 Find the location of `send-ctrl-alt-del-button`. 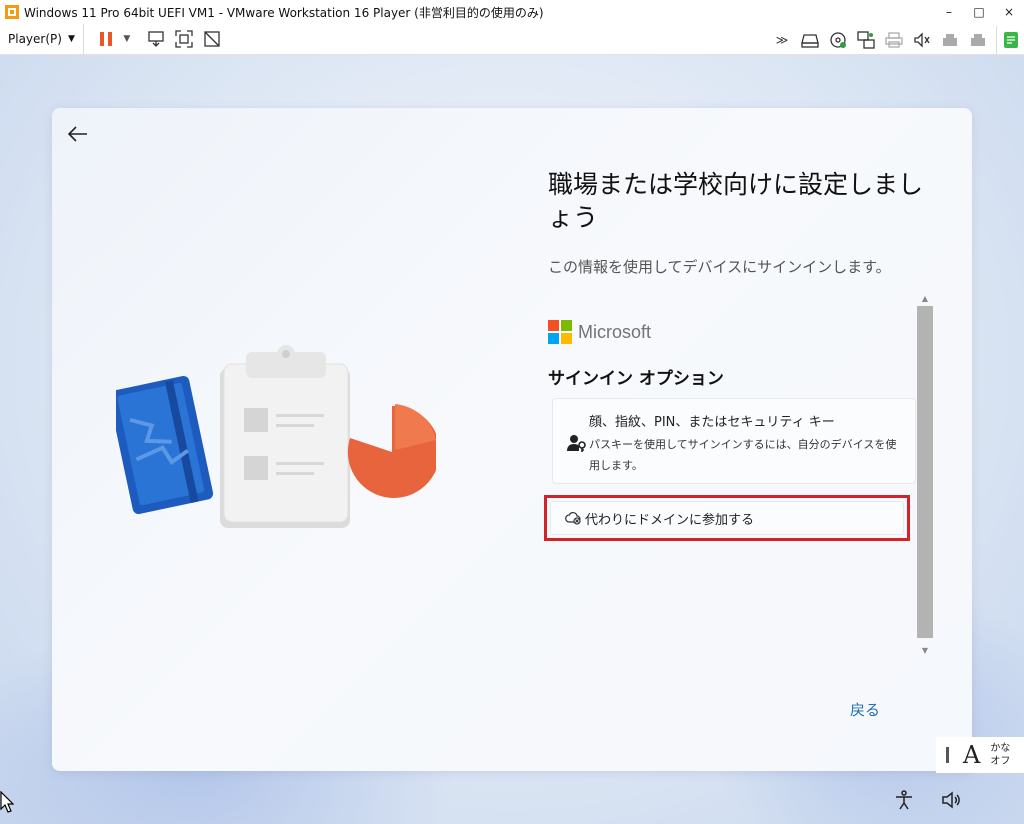

send-ctrl-alt-del-button is located at coordinates (156, 39).